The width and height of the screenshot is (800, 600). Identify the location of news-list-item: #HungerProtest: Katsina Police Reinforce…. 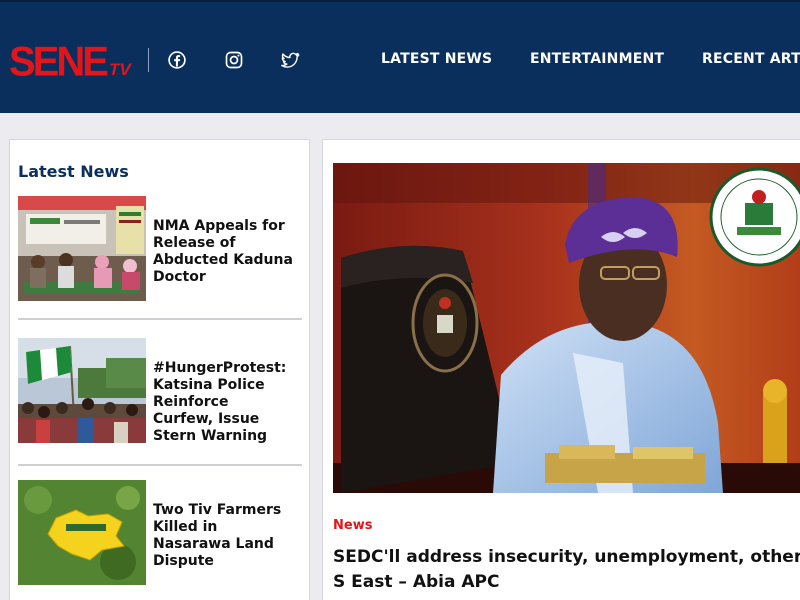
(160, 393).